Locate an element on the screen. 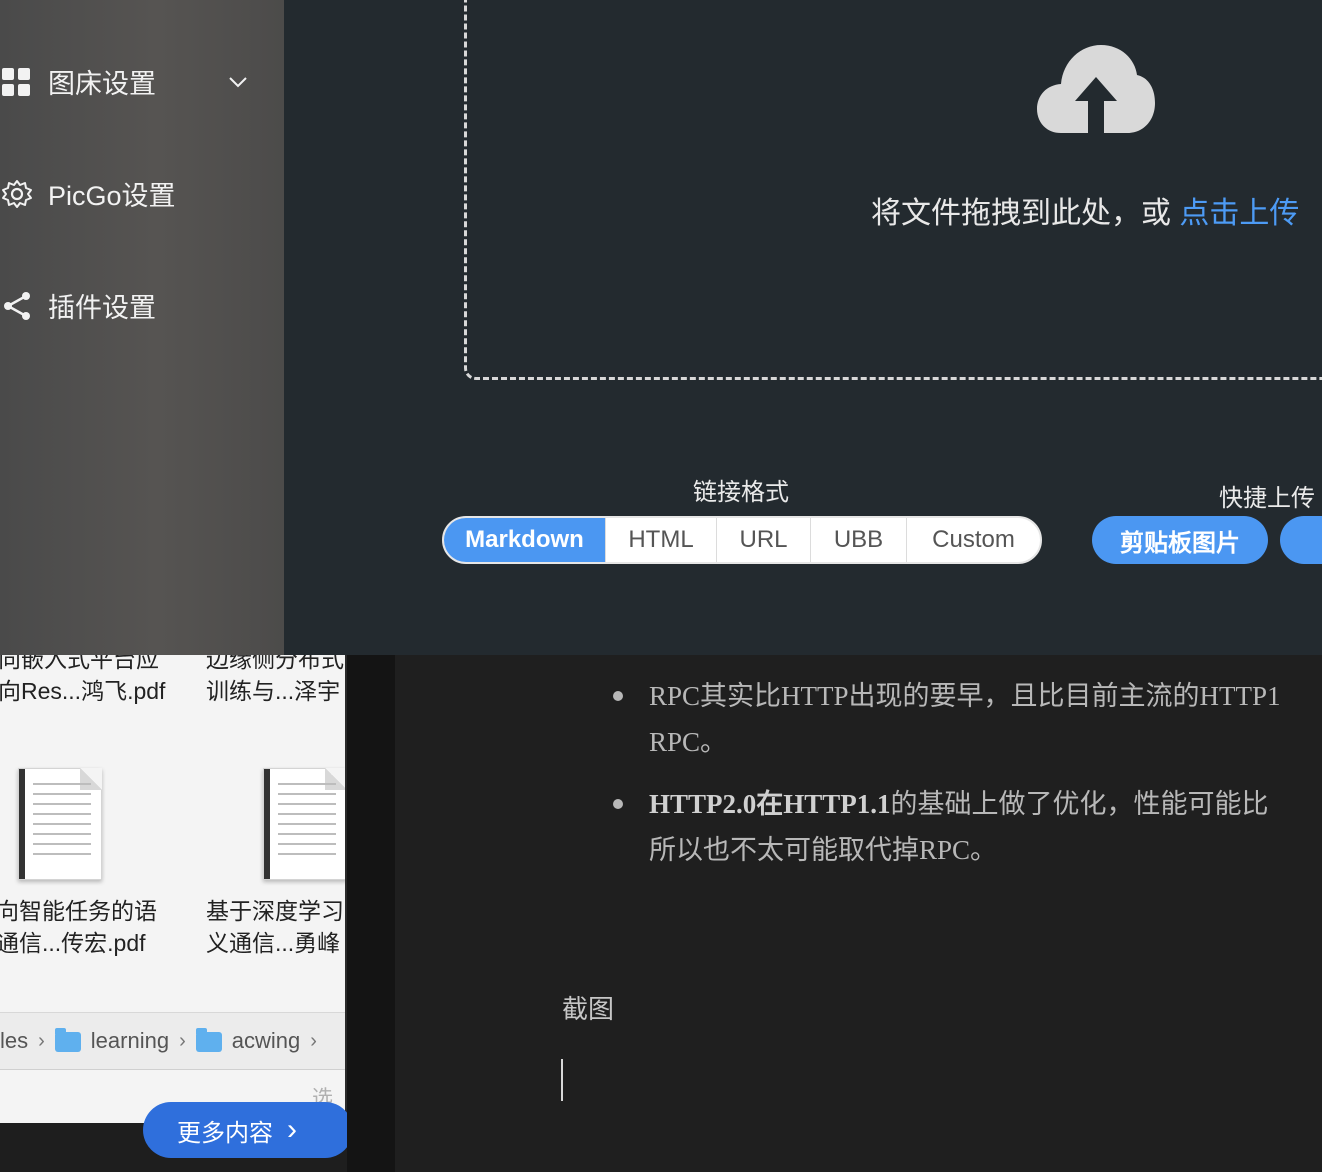 Image resolution: width=1322 pixels, height=1172 pixels. list-item: RPC其实比HTTP出现的要早，且比目前主流的HTTP1 RPC。 is located at coordinates (967, 719).